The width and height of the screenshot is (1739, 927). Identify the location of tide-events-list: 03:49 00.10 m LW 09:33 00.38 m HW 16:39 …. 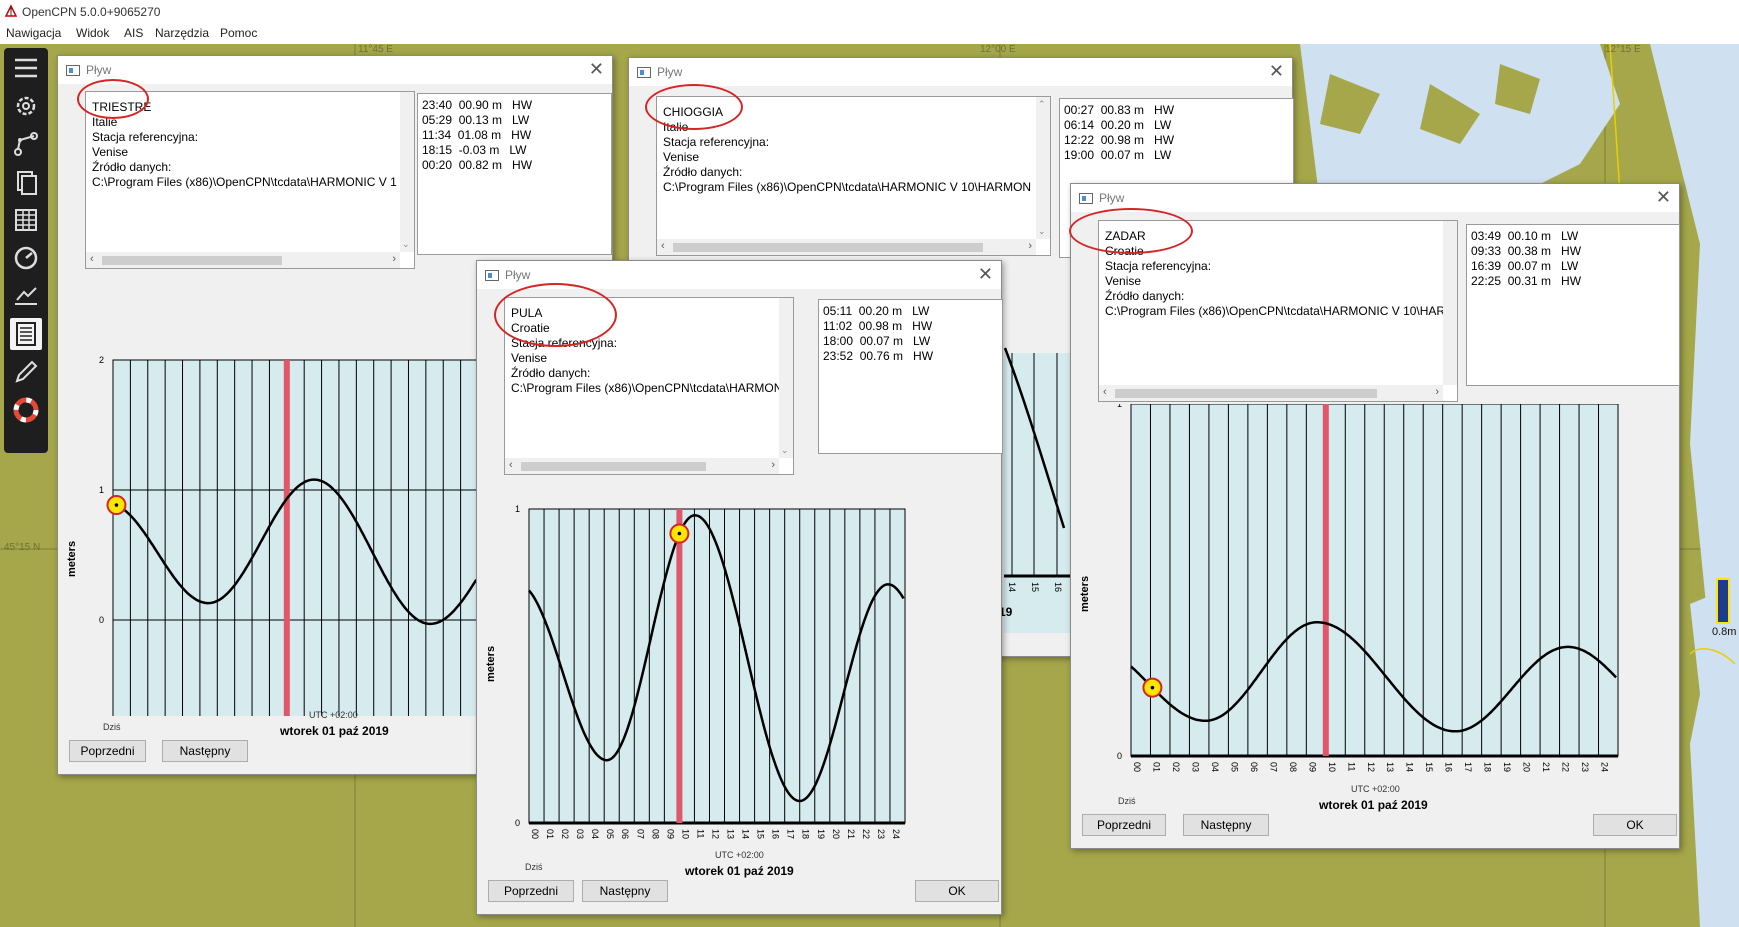
(1573, 305).